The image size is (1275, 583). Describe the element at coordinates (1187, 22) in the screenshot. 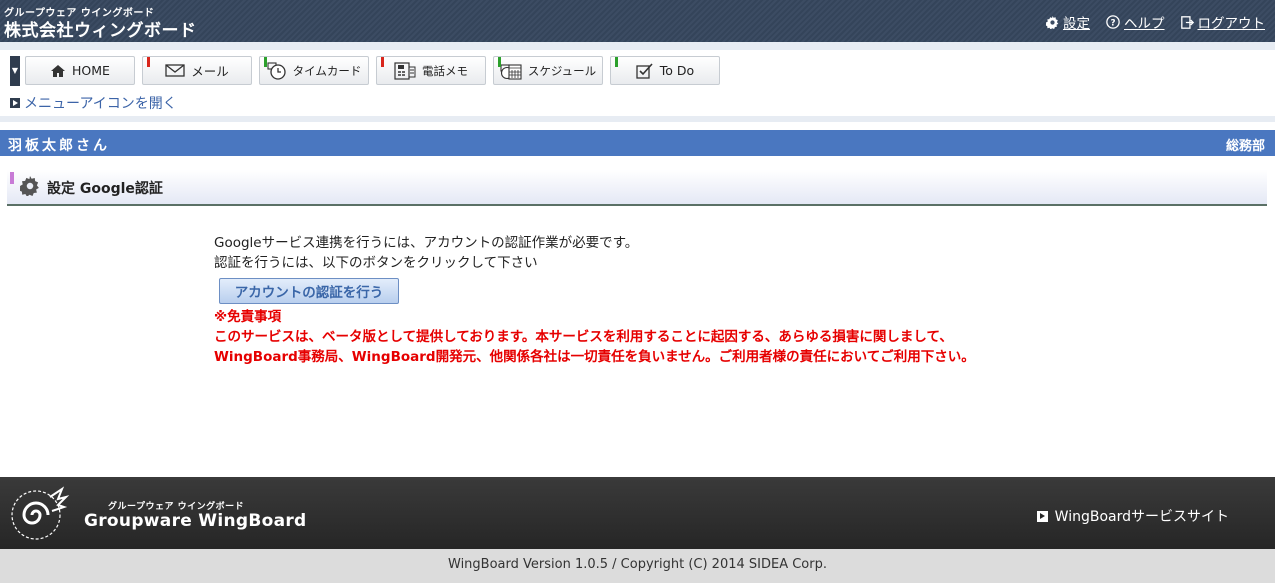

I see `logout-icon` at that location.